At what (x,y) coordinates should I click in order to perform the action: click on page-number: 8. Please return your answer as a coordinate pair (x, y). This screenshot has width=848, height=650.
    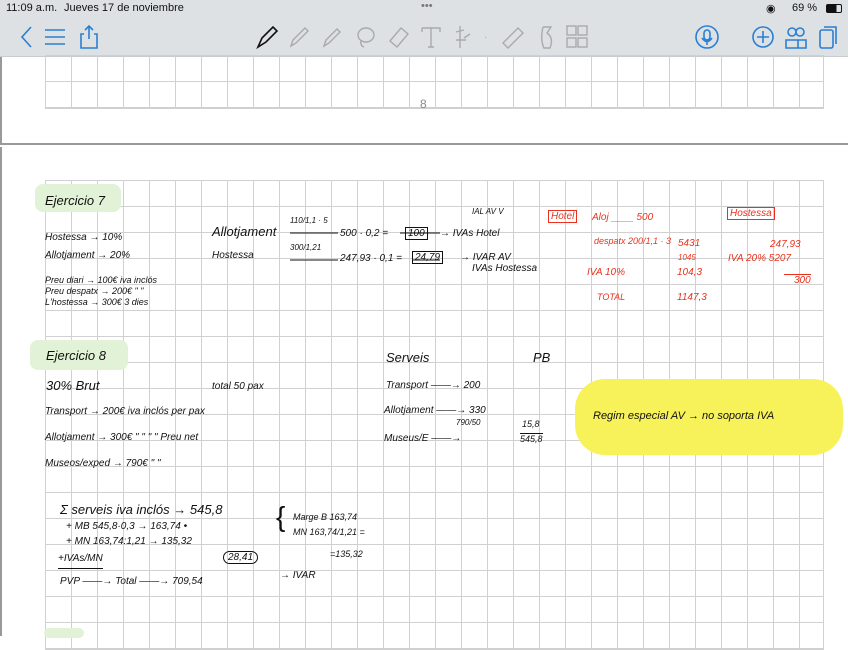
    Looking at the image, I should click on (423, 104).